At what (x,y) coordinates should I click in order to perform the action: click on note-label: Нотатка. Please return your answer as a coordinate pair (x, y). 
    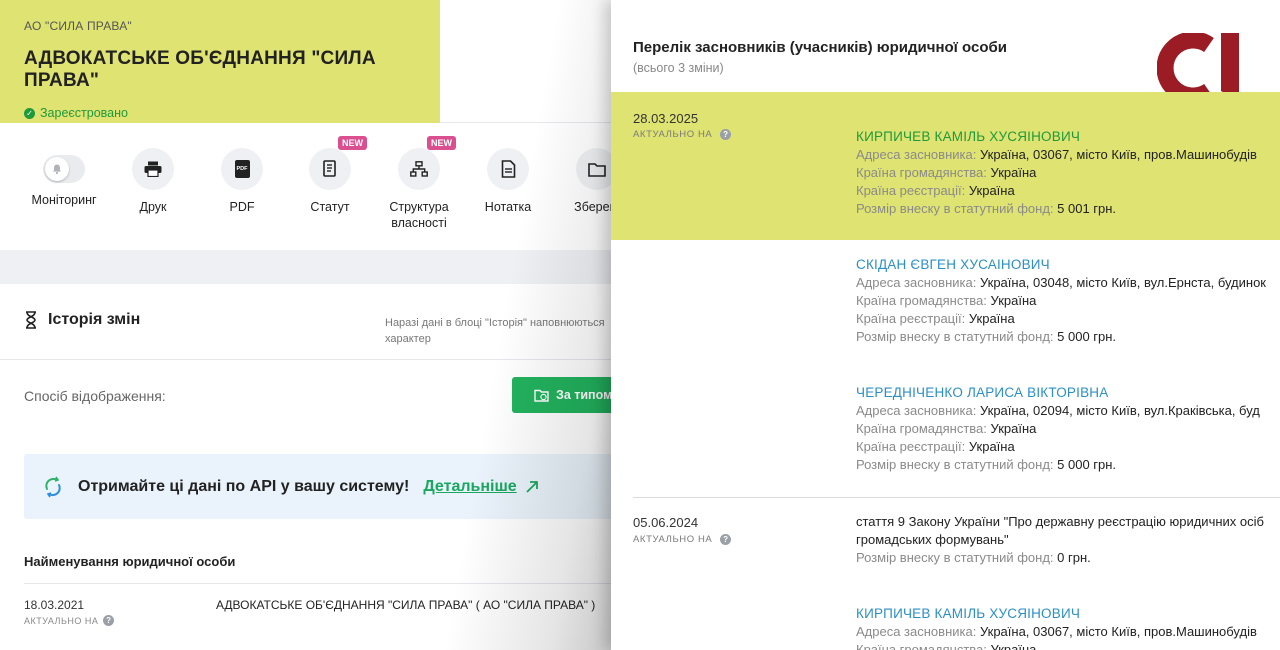
    Looking at the image, I should click on (508, 207).